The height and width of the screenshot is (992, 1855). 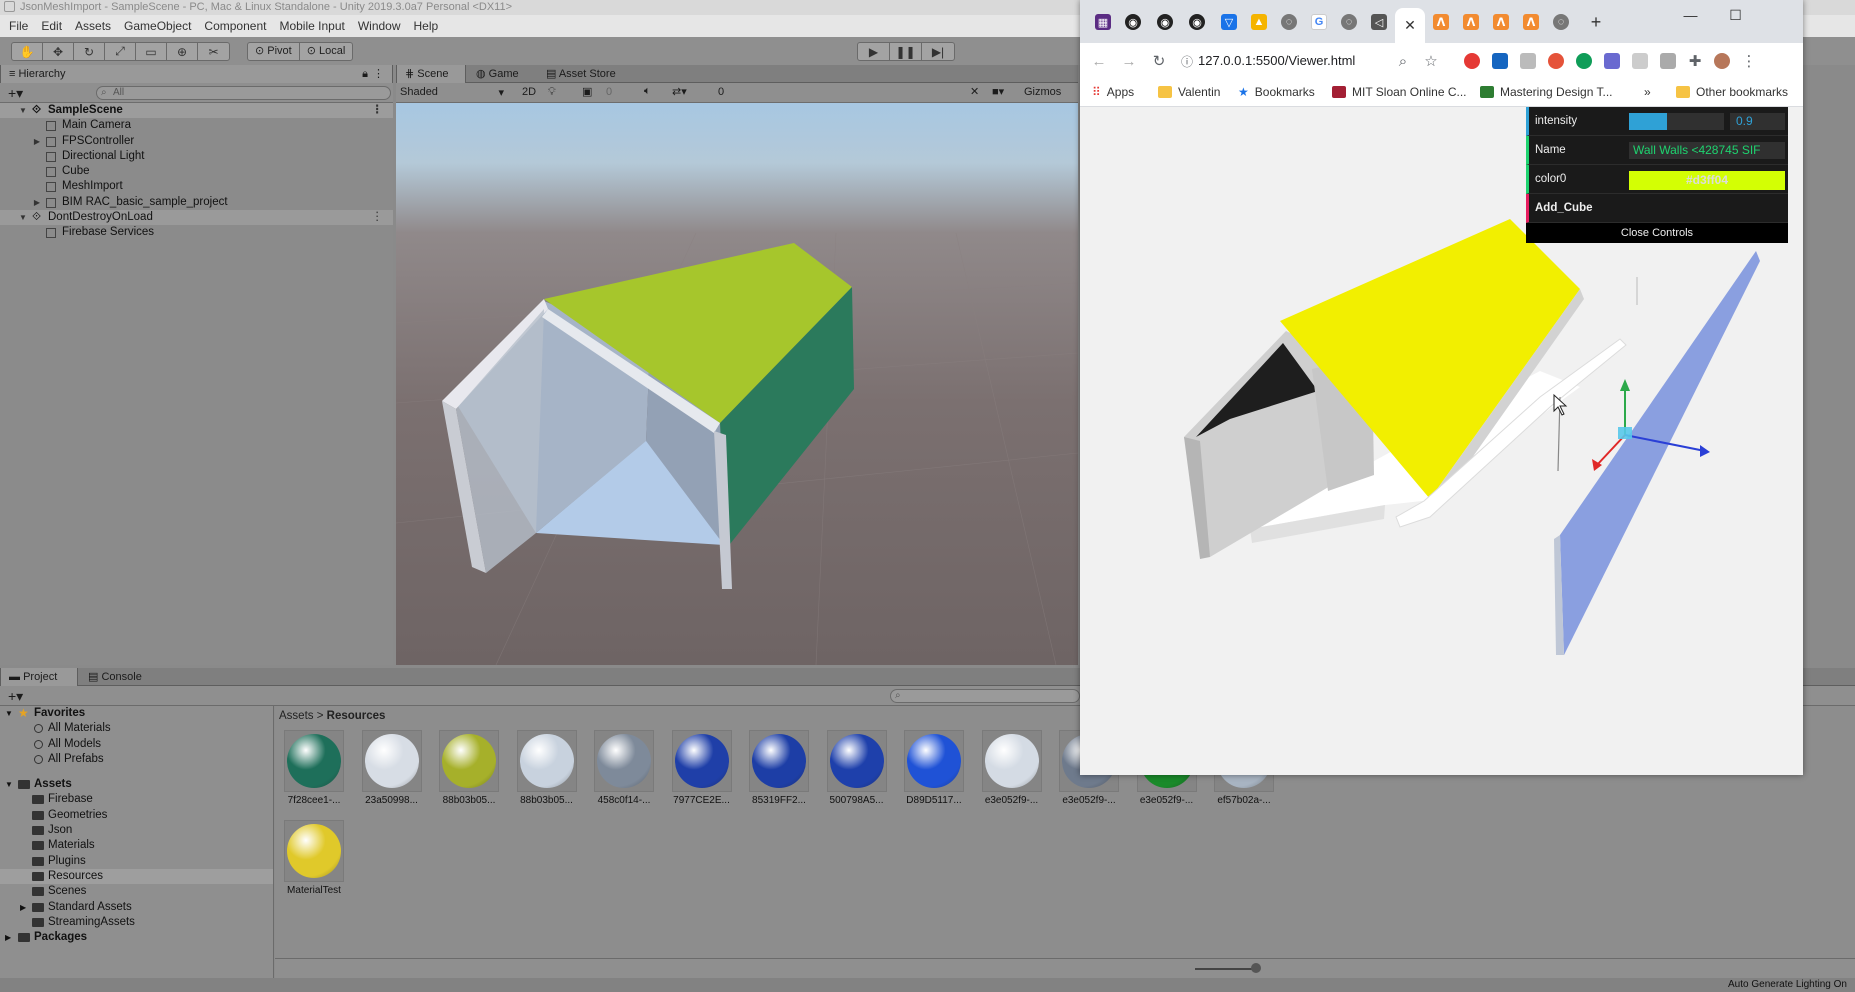 I want to click on hierarchy-row: ▶ BIM RAC_basic_sample_project, so click(x=196, y=202).